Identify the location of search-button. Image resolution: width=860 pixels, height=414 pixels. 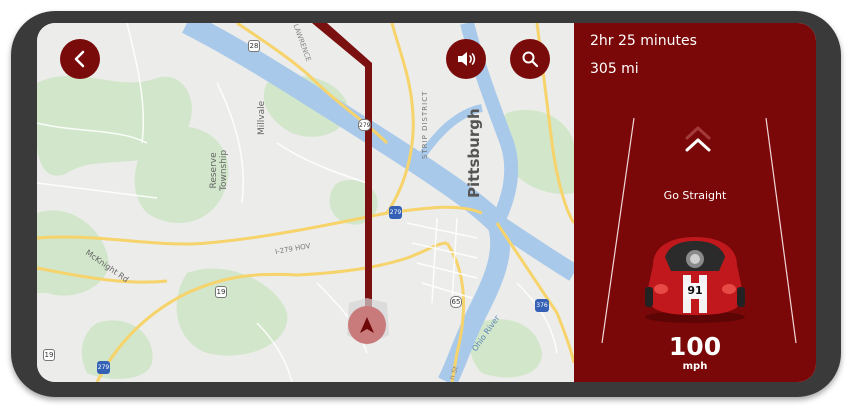
(530, 59).